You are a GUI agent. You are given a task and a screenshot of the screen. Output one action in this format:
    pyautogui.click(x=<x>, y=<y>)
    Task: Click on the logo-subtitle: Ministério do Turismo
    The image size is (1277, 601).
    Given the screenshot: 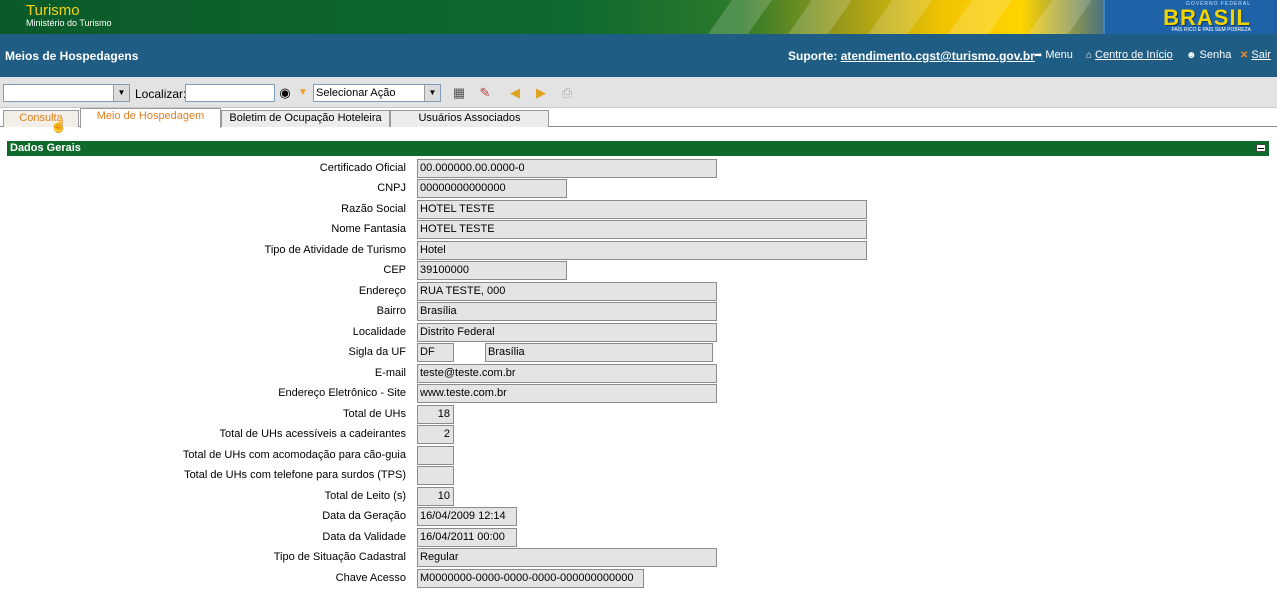 What is the action you would take?
    pyautogui.click(x=69, y=23)
    